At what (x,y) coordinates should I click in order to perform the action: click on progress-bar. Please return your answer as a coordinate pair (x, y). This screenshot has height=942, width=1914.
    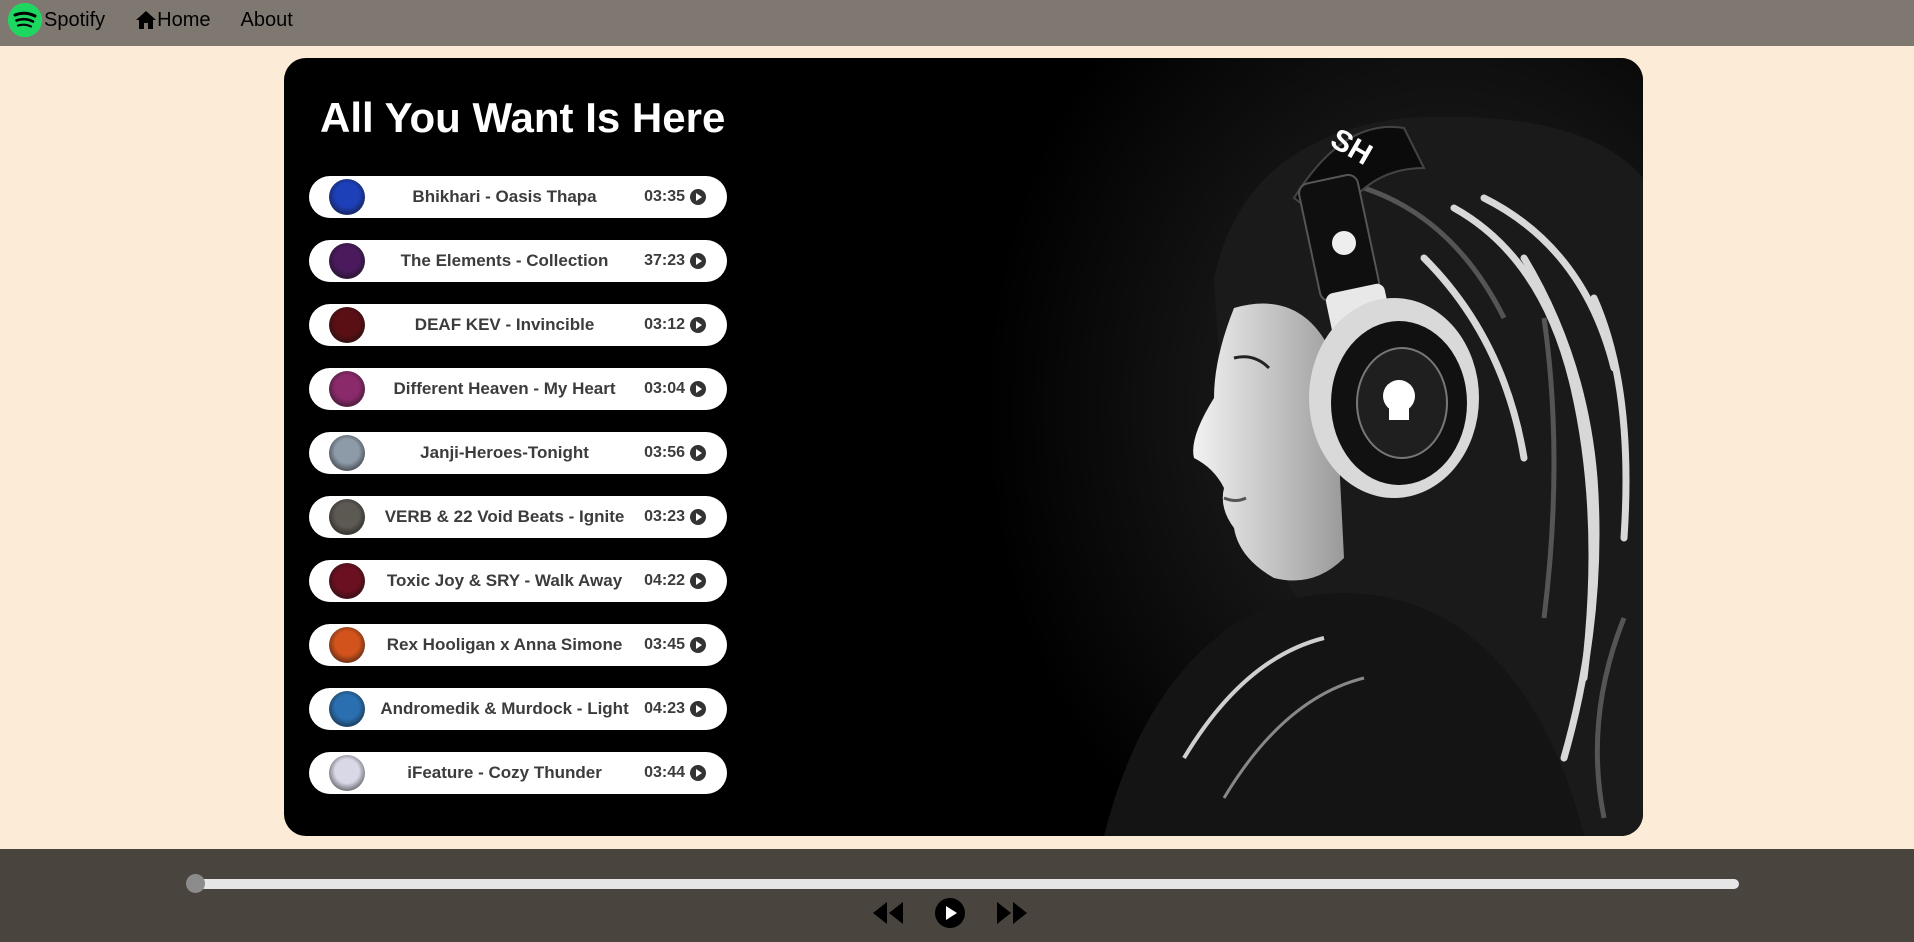
    Looking at the image, I should click on (962, 883).